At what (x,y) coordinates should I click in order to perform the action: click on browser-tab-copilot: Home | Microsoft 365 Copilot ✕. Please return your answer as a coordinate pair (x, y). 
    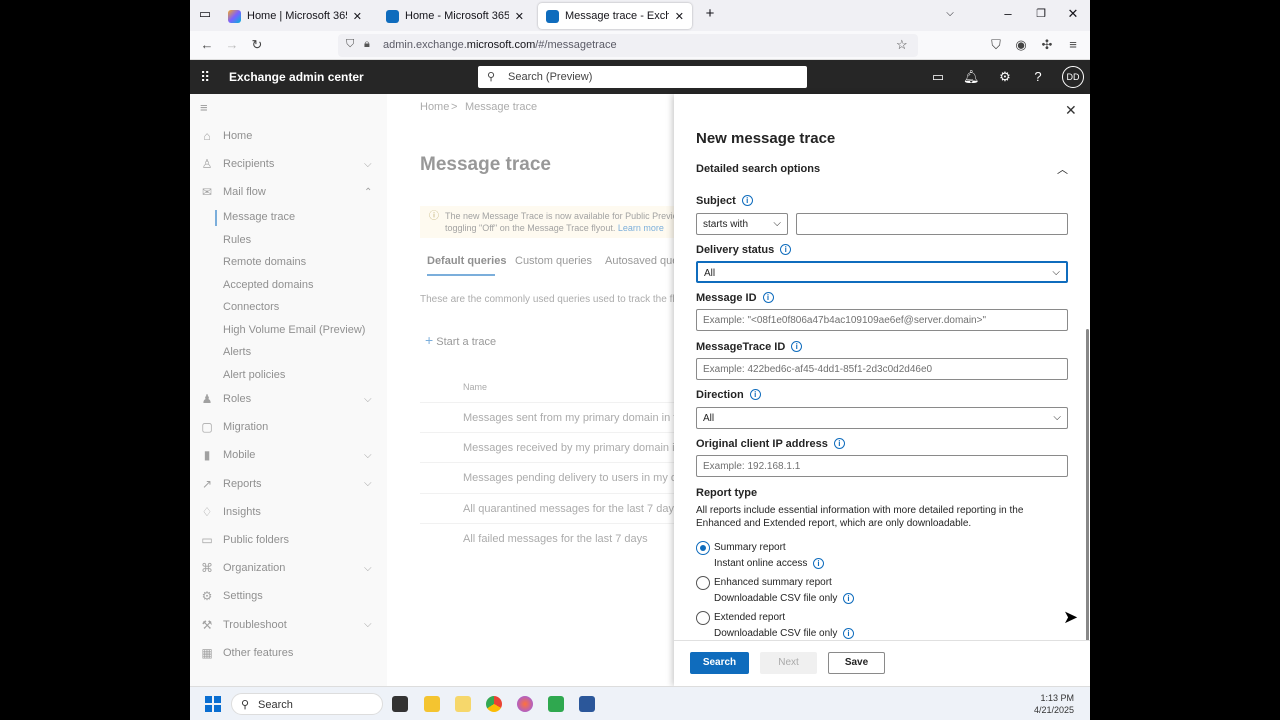
    Looking at the image, I should click on (295, 16).